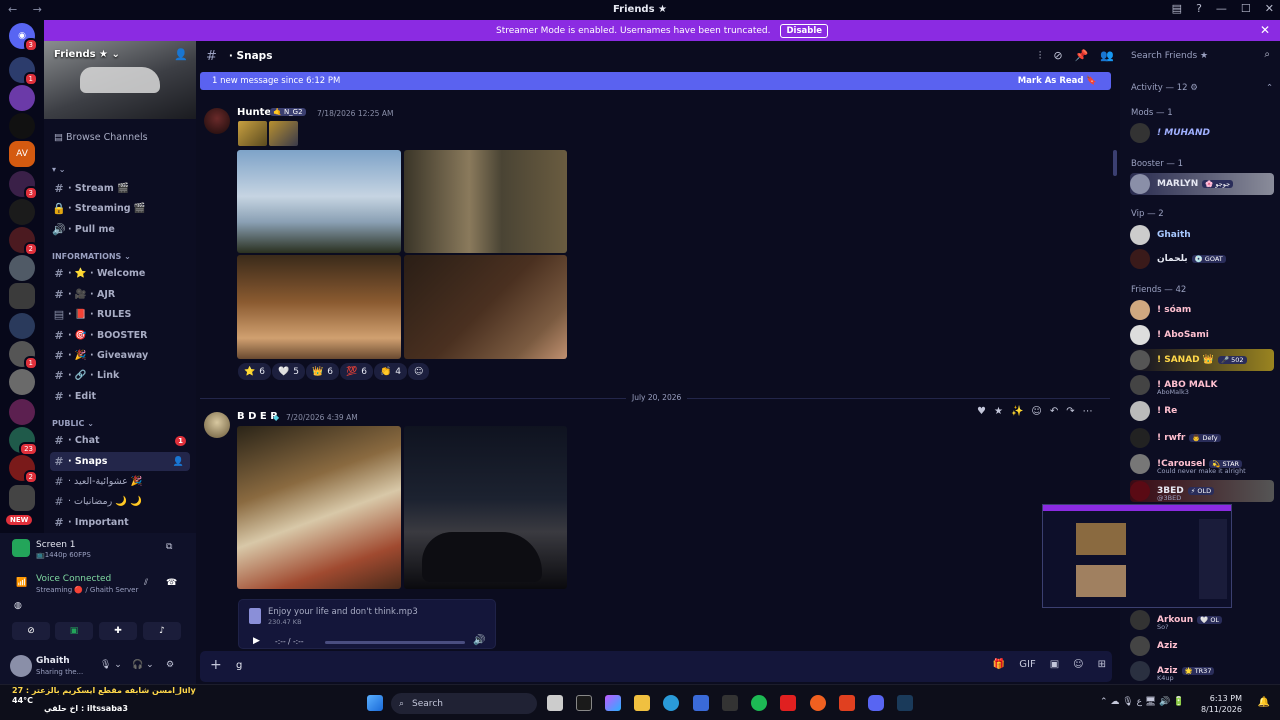  Describe the element at coordinates (118, 631) in the screenshot. I see `activity-button: ✚` at that location.